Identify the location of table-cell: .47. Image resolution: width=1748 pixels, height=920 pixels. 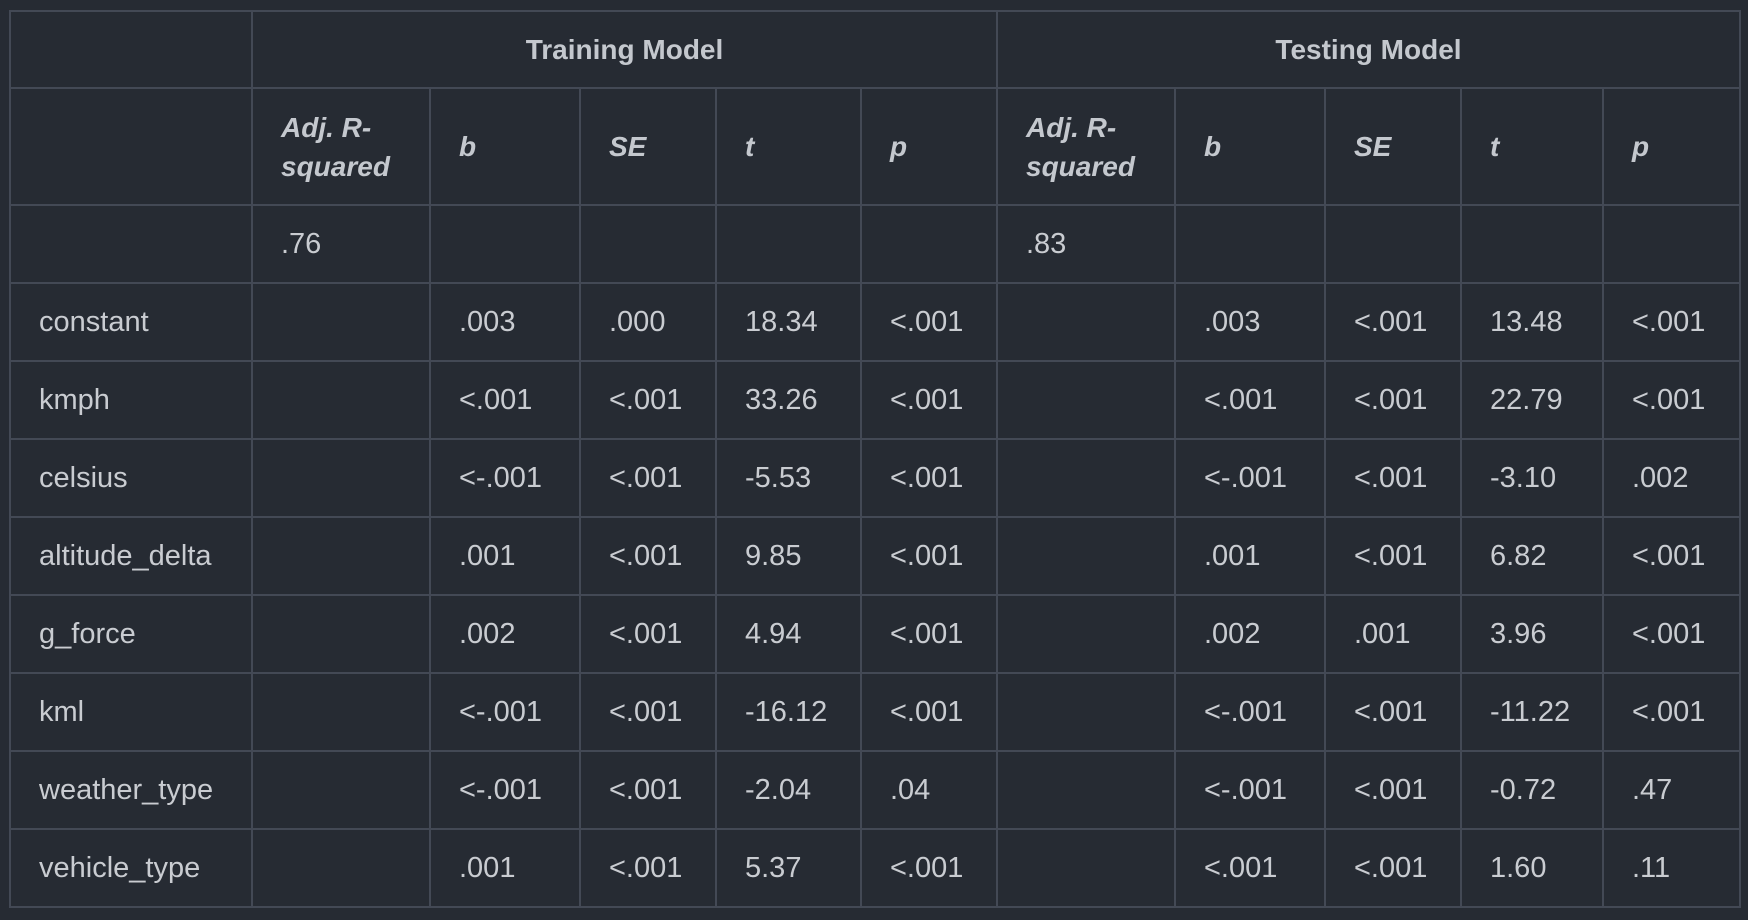
(1671, 790).